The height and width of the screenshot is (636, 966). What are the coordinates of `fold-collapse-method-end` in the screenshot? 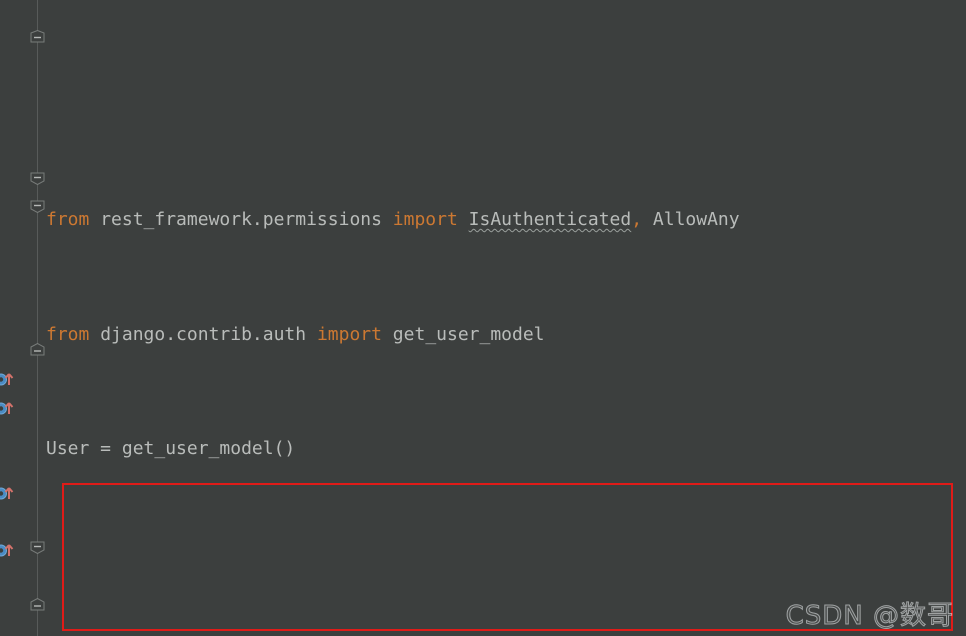 It's located at (37, 604).